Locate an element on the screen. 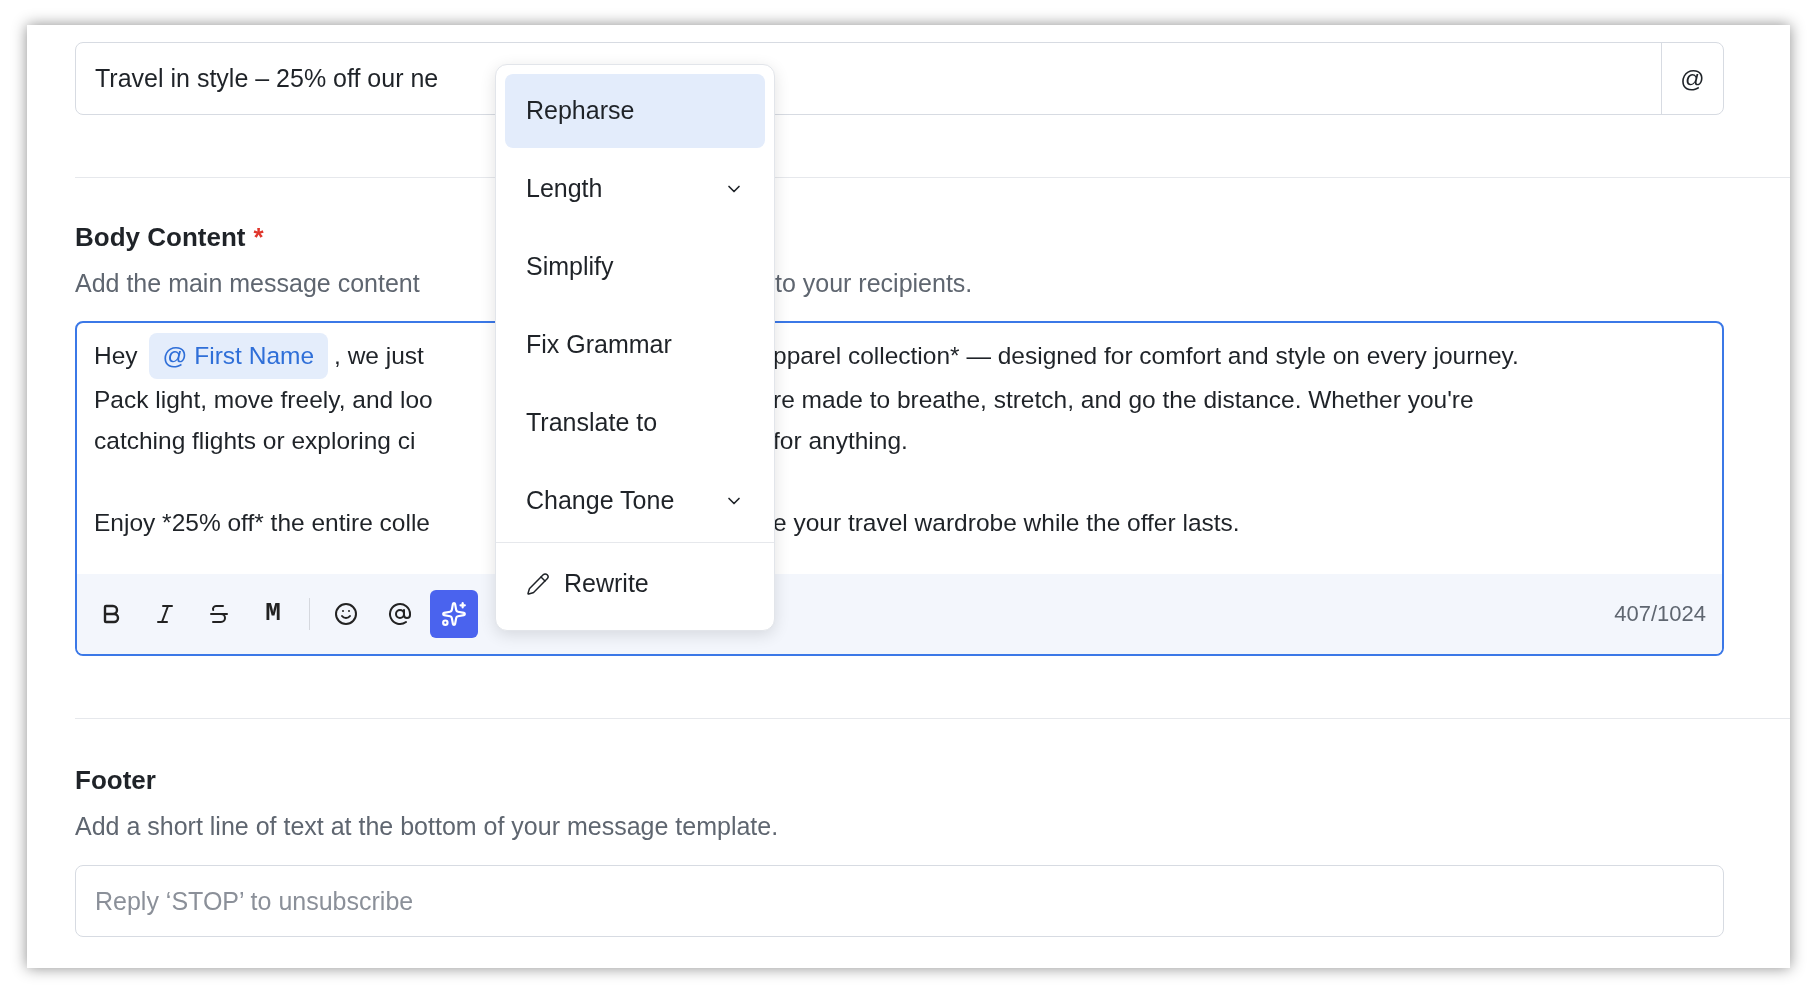 The width and height of the screenshot is (1818, 996). ai-assist-button is located at coordinates (454, 613).